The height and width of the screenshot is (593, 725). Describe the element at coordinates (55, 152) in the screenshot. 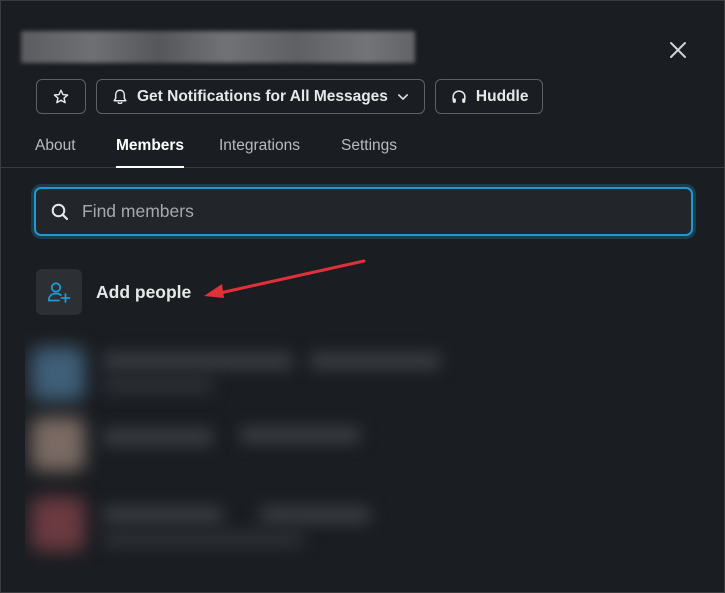

I see `tab-about: About` at that location.